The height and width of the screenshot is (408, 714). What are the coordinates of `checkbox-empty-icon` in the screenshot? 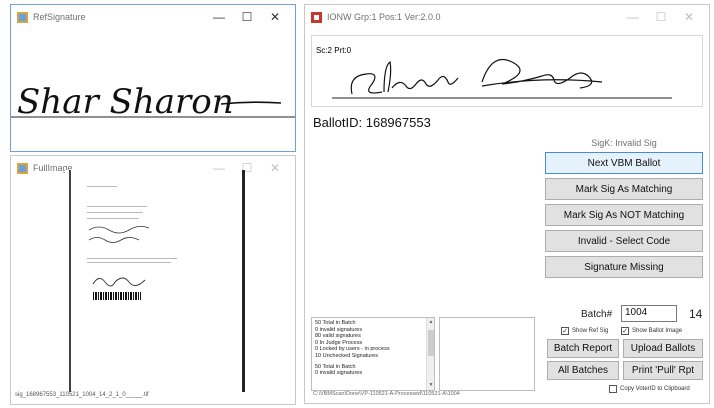 It's located at (613, 389).